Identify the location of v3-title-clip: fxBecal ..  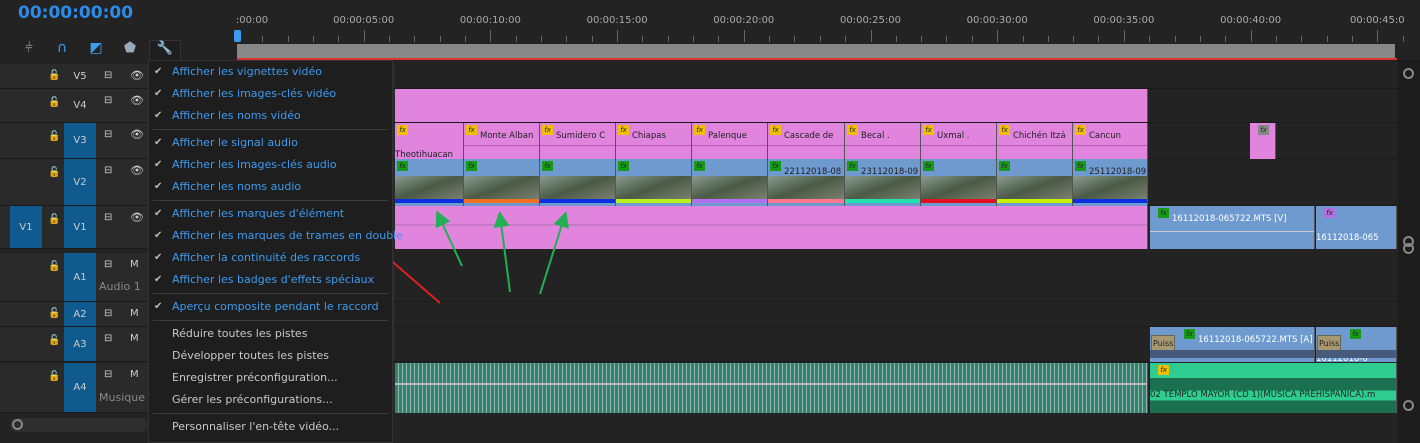
(883, 141).